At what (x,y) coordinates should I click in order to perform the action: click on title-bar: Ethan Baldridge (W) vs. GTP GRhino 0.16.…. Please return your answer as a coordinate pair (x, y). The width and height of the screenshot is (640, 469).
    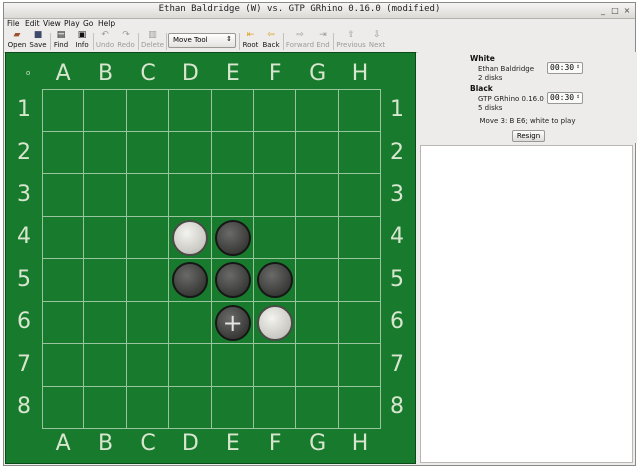
    Looking at the image, I should click on (319, 11).